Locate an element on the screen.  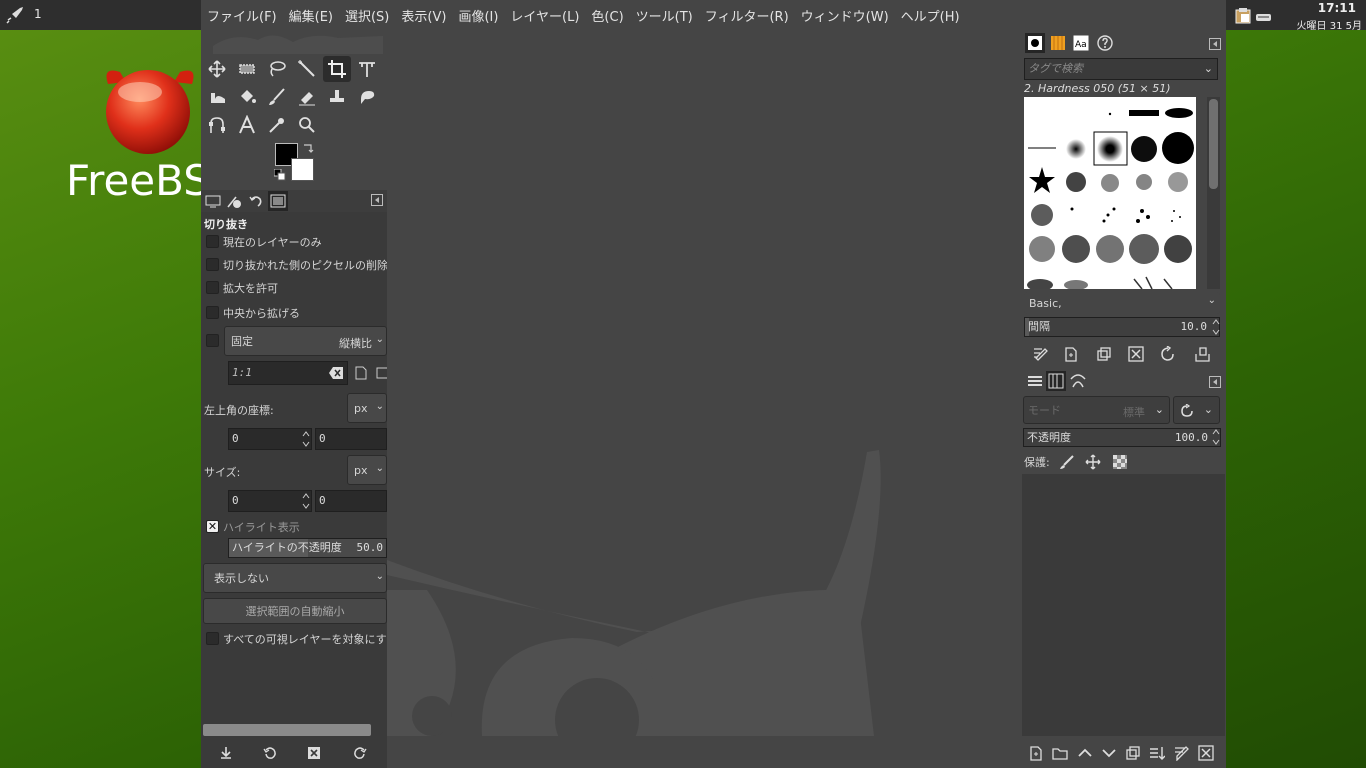
new-layer-group-icon is located at coordinates (1060, 753).